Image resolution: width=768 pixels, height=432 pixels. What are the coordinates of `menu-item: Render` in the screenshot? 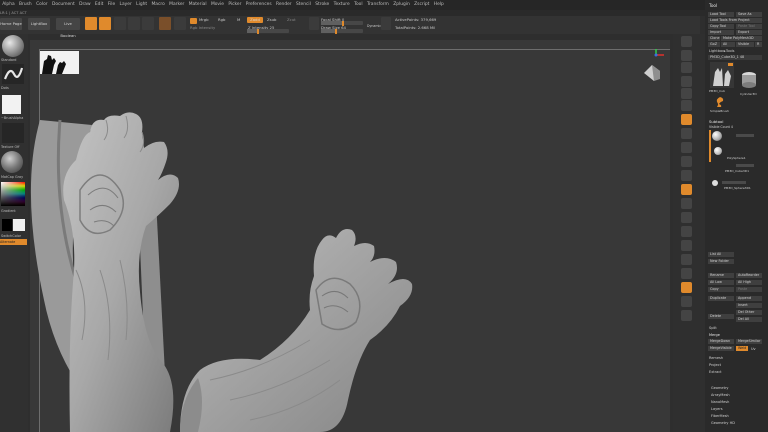 It's located at (284, 4).